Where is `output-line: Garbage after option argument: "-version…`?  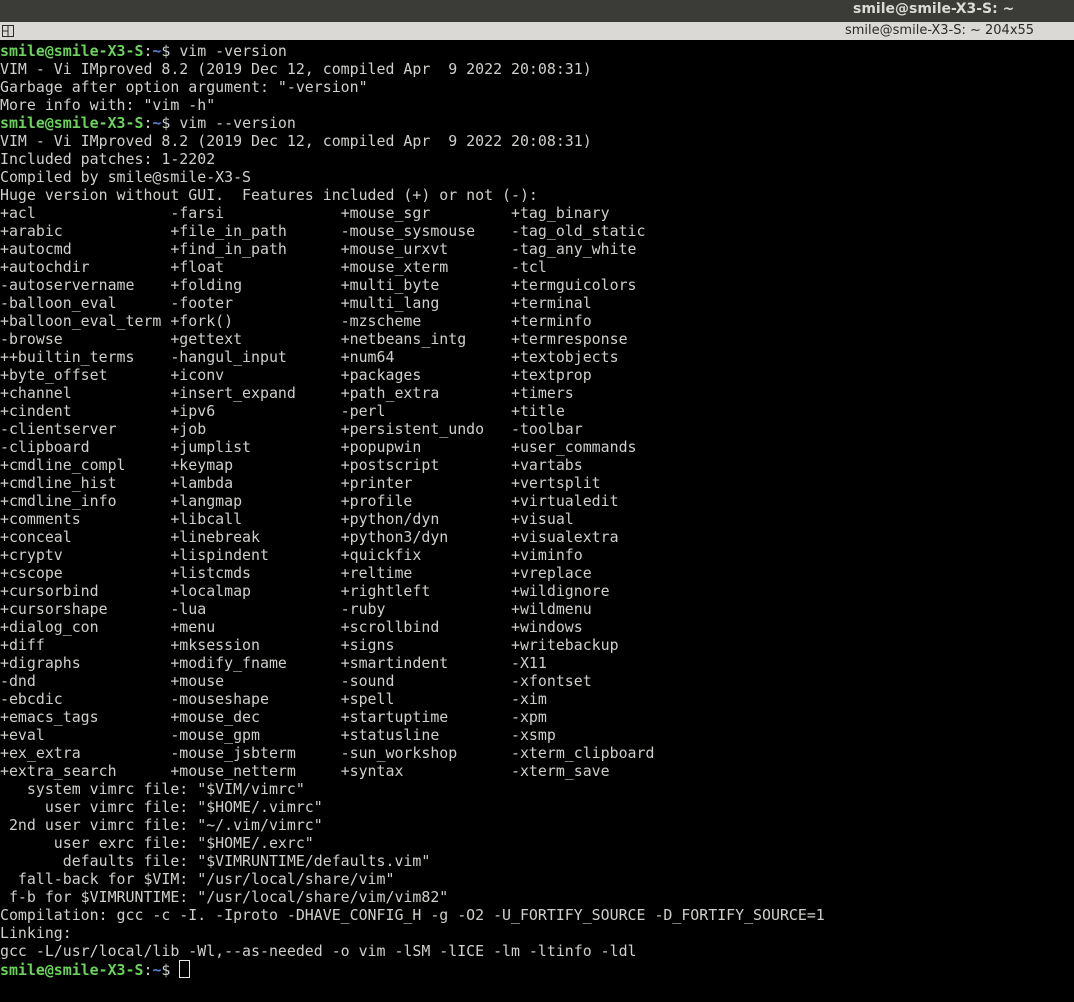 output-line: Garbage after option argument: "-version… is located at coordinates (184, 87).